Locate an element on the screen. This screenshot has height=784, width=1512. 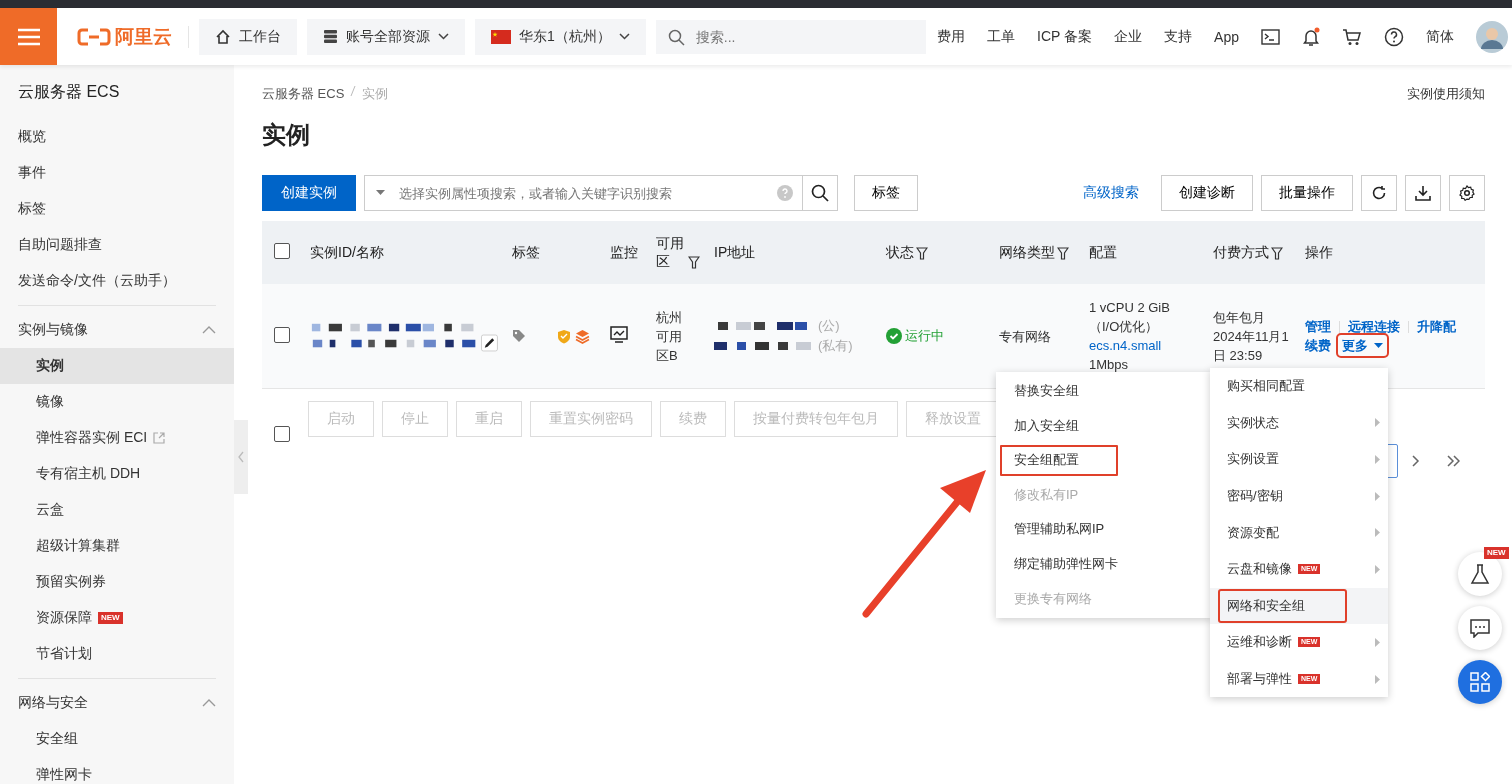
config-text: 1 vCPU 2 GiB is located at coordinates (1130, 308).